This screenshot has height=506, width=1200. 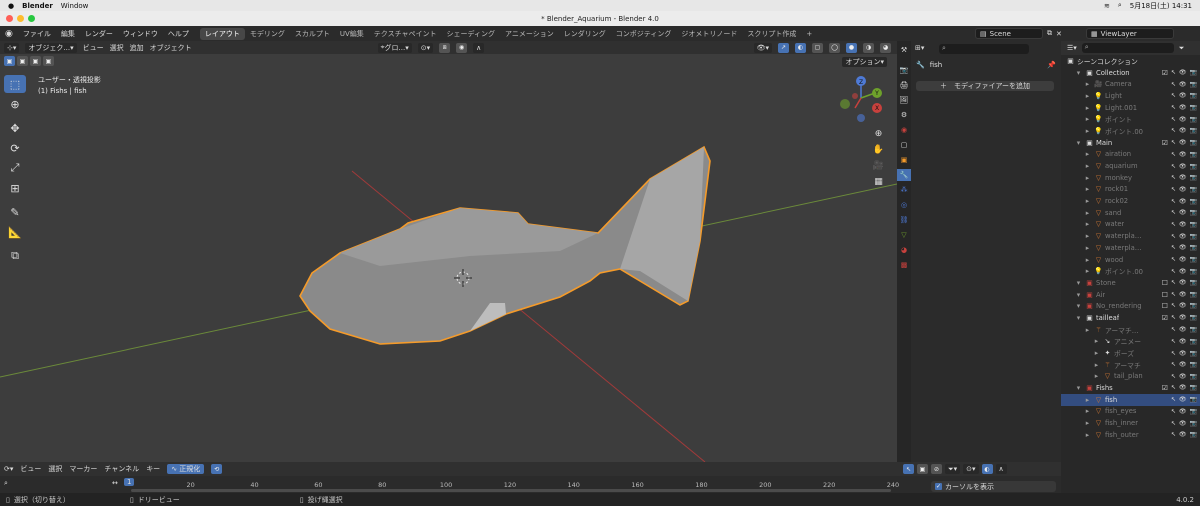 What do you see at coordinates (530, 484) in the screenshot?
I see `frame-ruler: 20 40 60 80 100 120 140 160 180 200 220 240` at bounding box center [530, 484].